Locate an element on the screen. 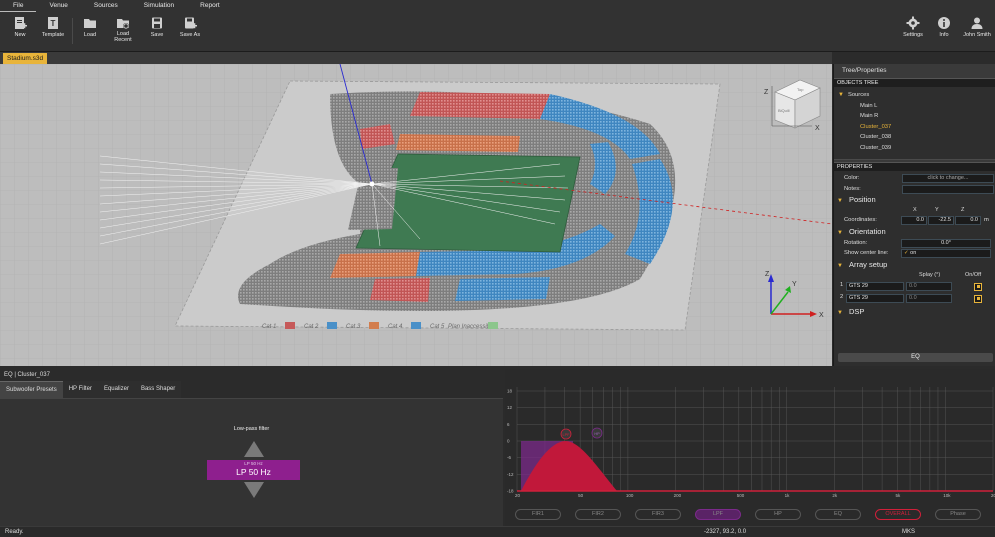 The height and width of the screenshot is (537, 995). template-icon: T is located at coordinates (53, 23).